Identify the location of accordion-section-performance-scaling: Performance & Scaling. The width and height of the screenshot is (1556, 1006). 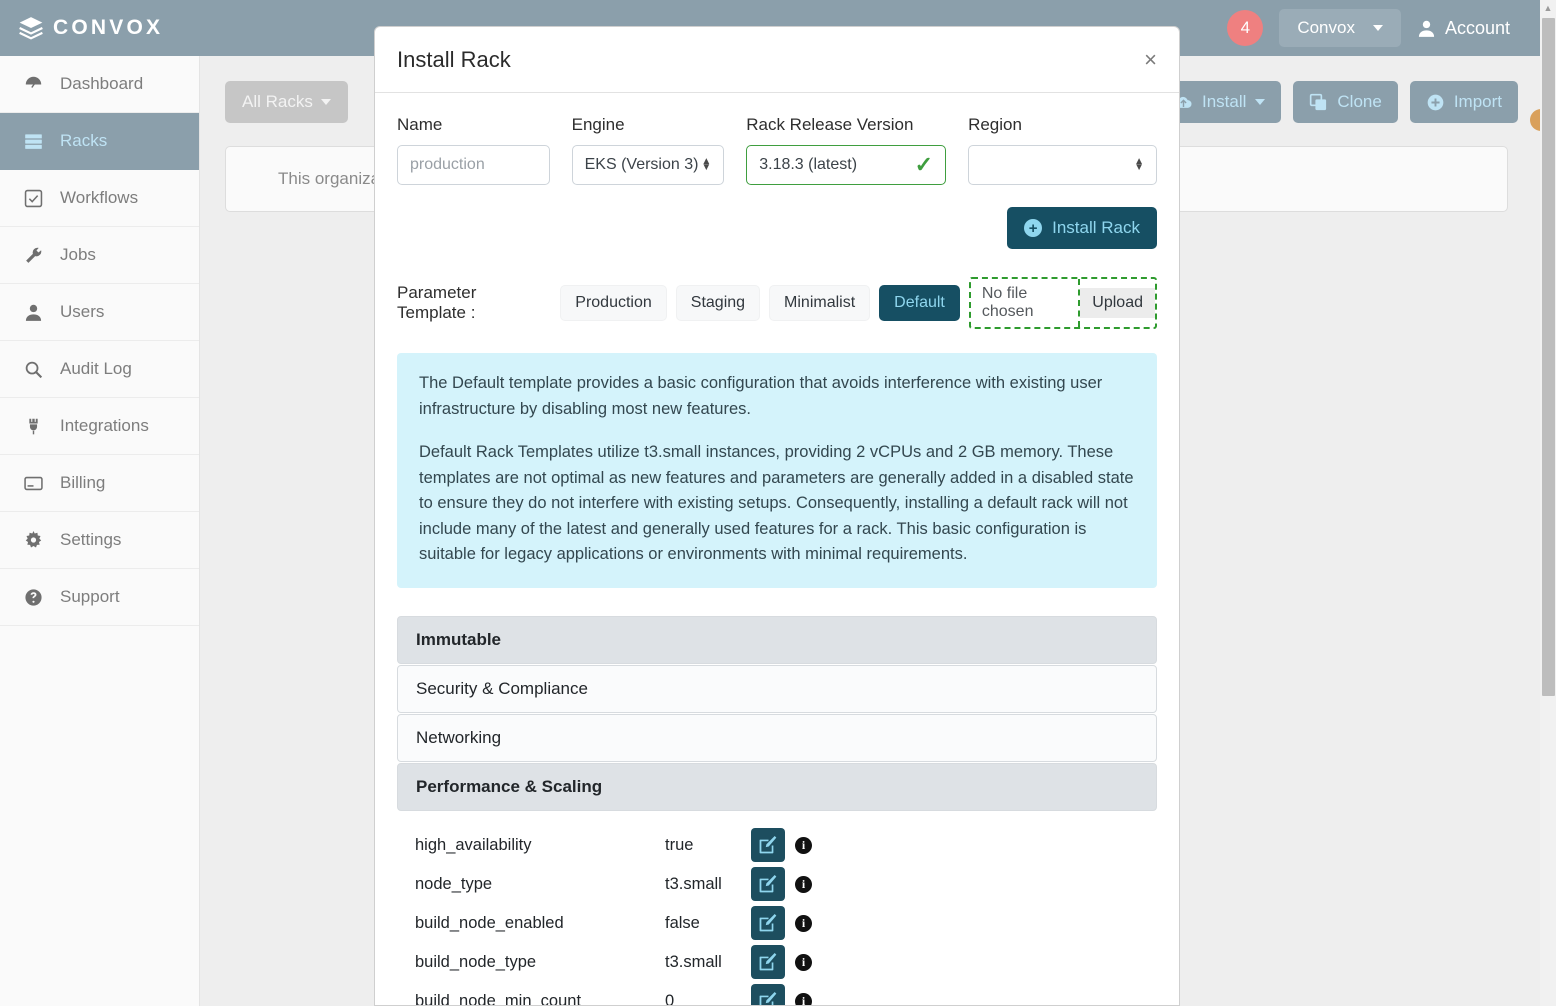
(777, 786).